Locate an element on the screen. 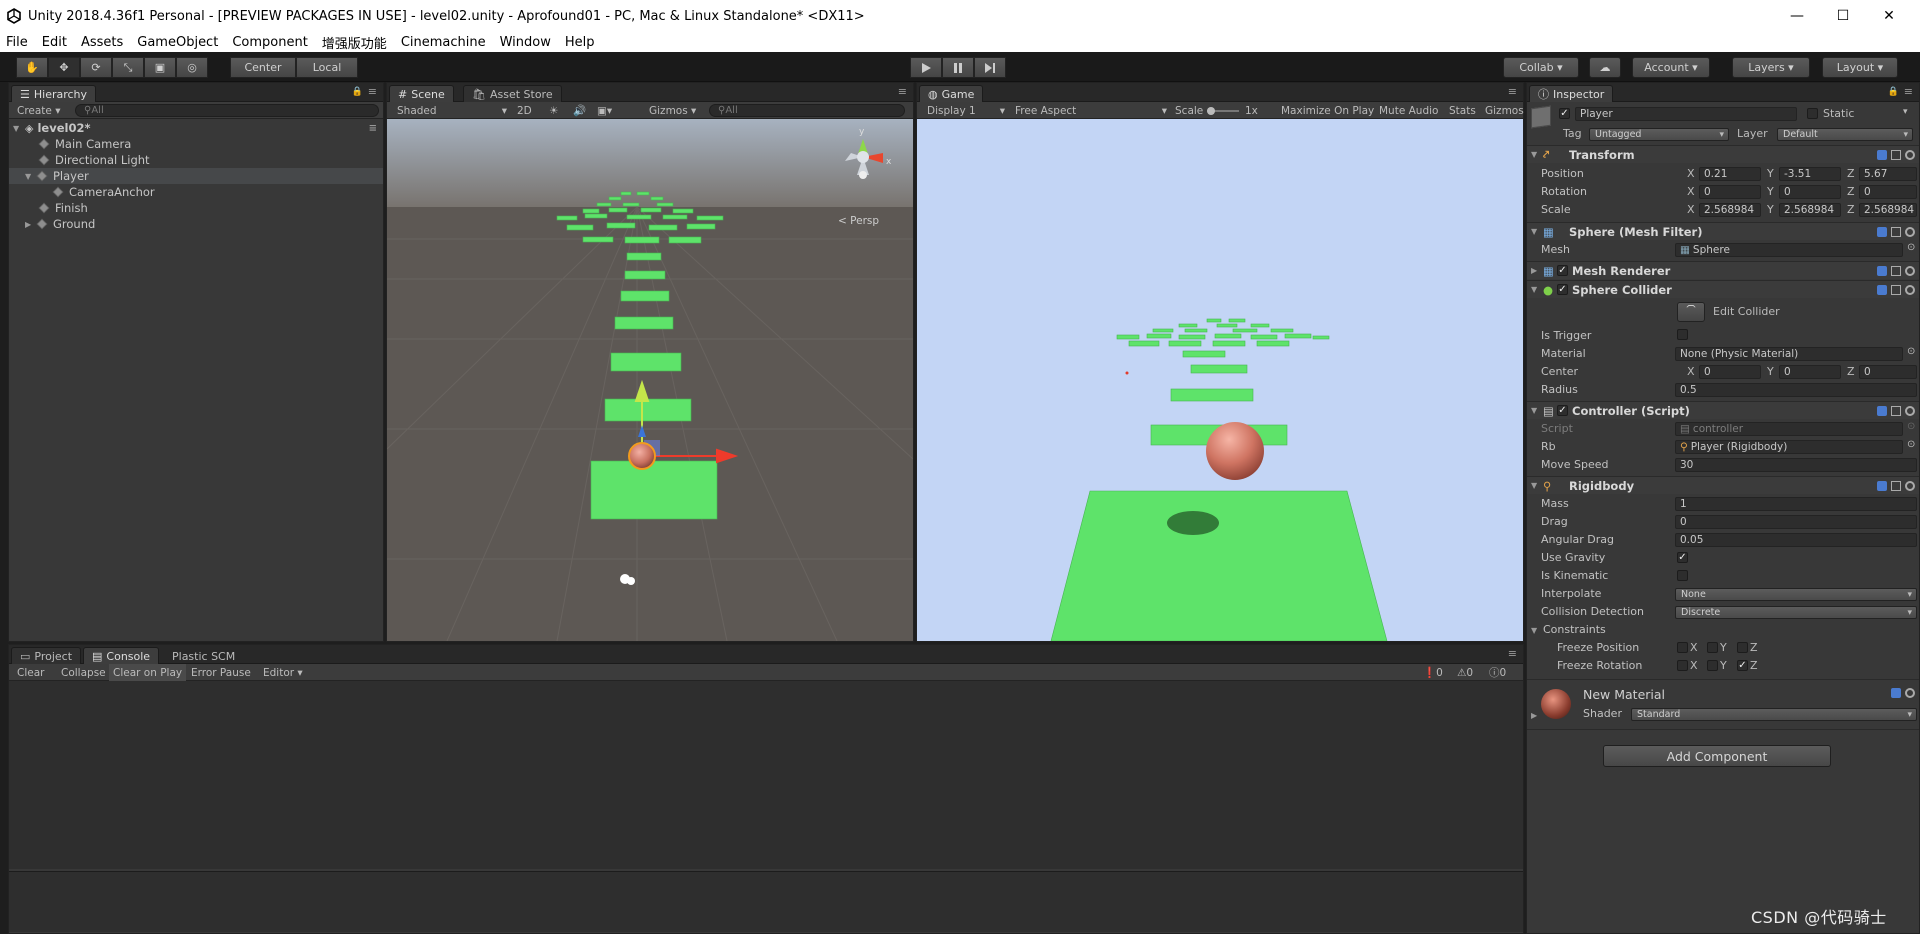 The height and width of the screenshot is (934, 1920). collision-detection-dropdown: Discrete is located at coordinates (1796, 612).